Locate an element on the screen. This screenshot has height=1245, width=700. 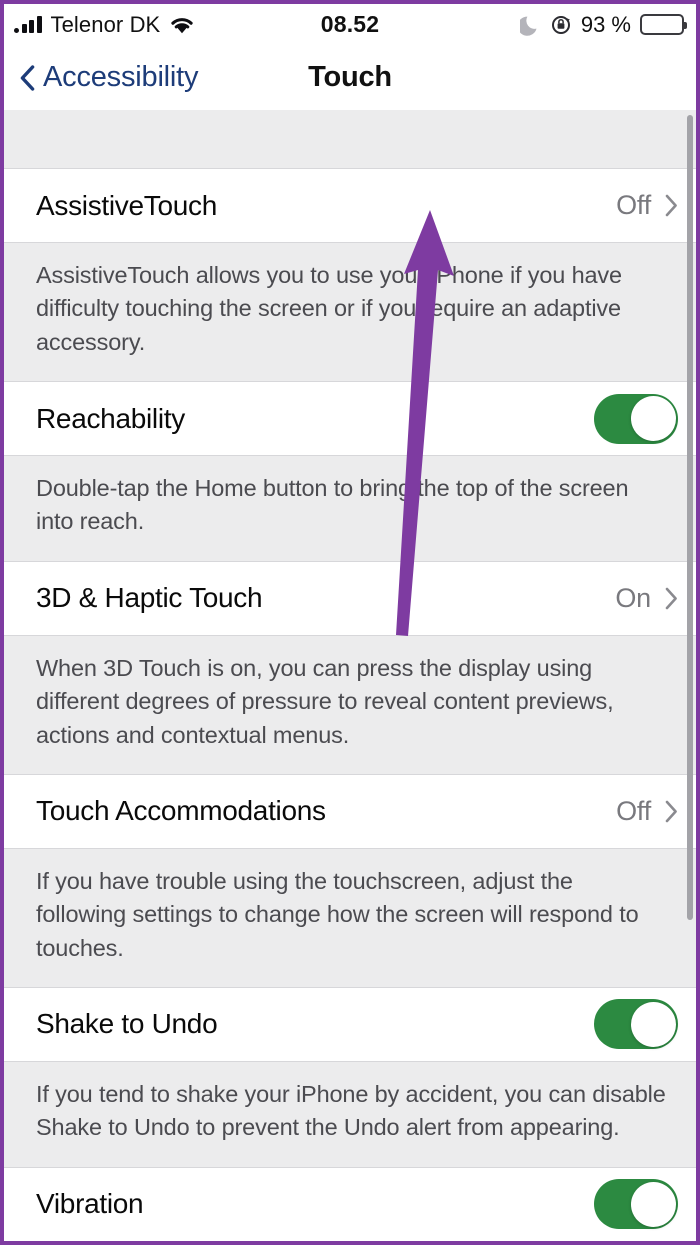
row-value: On is located at coordinates (633, 597).